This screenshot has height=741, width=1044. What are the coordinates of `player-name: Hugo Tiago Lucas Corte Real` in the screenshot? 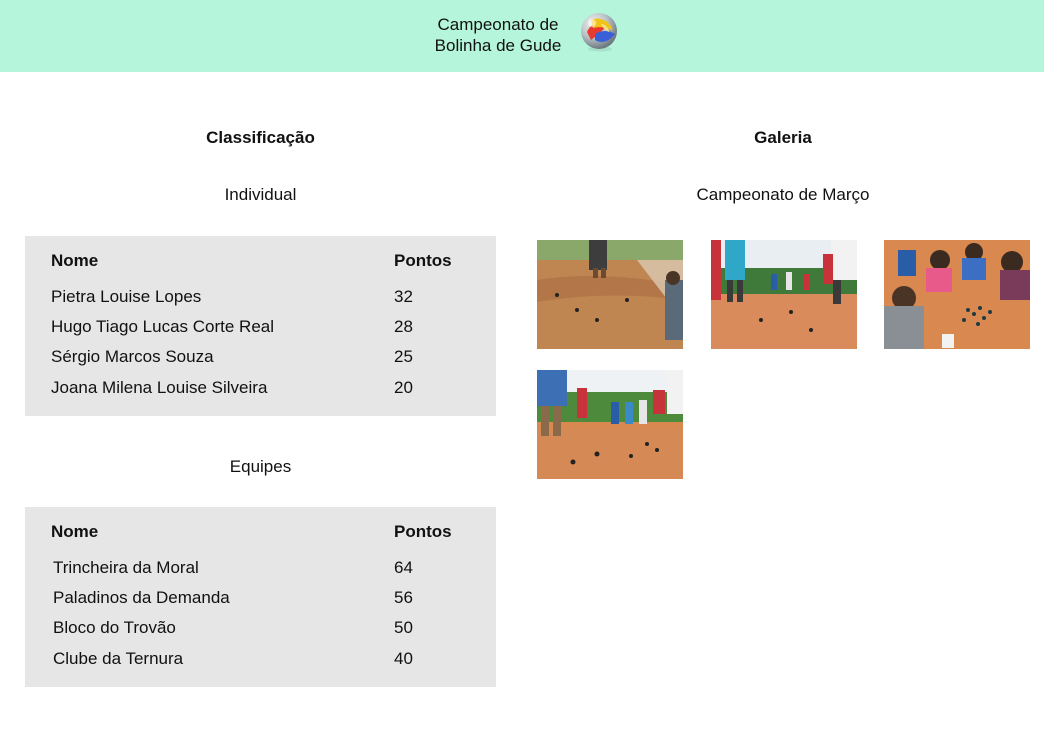 It's located at (163, 326).